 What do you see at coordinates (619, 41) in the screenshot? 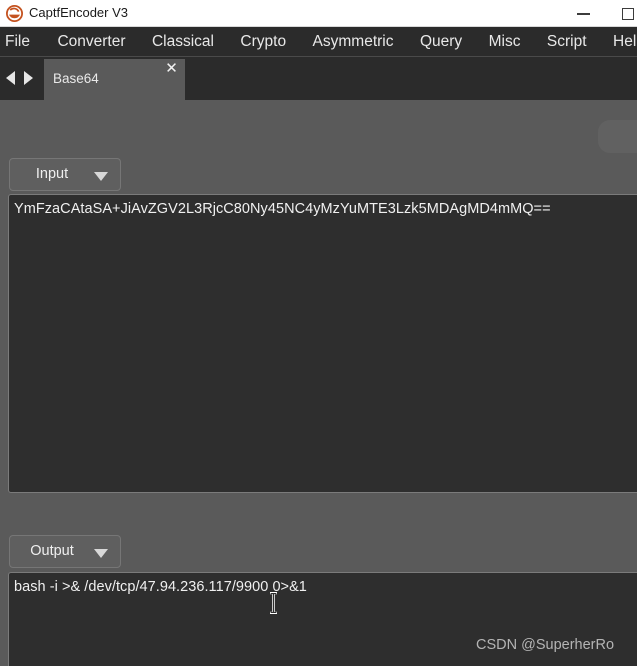
I see `menu-item-help: Help` at bounding box center [619, 41].